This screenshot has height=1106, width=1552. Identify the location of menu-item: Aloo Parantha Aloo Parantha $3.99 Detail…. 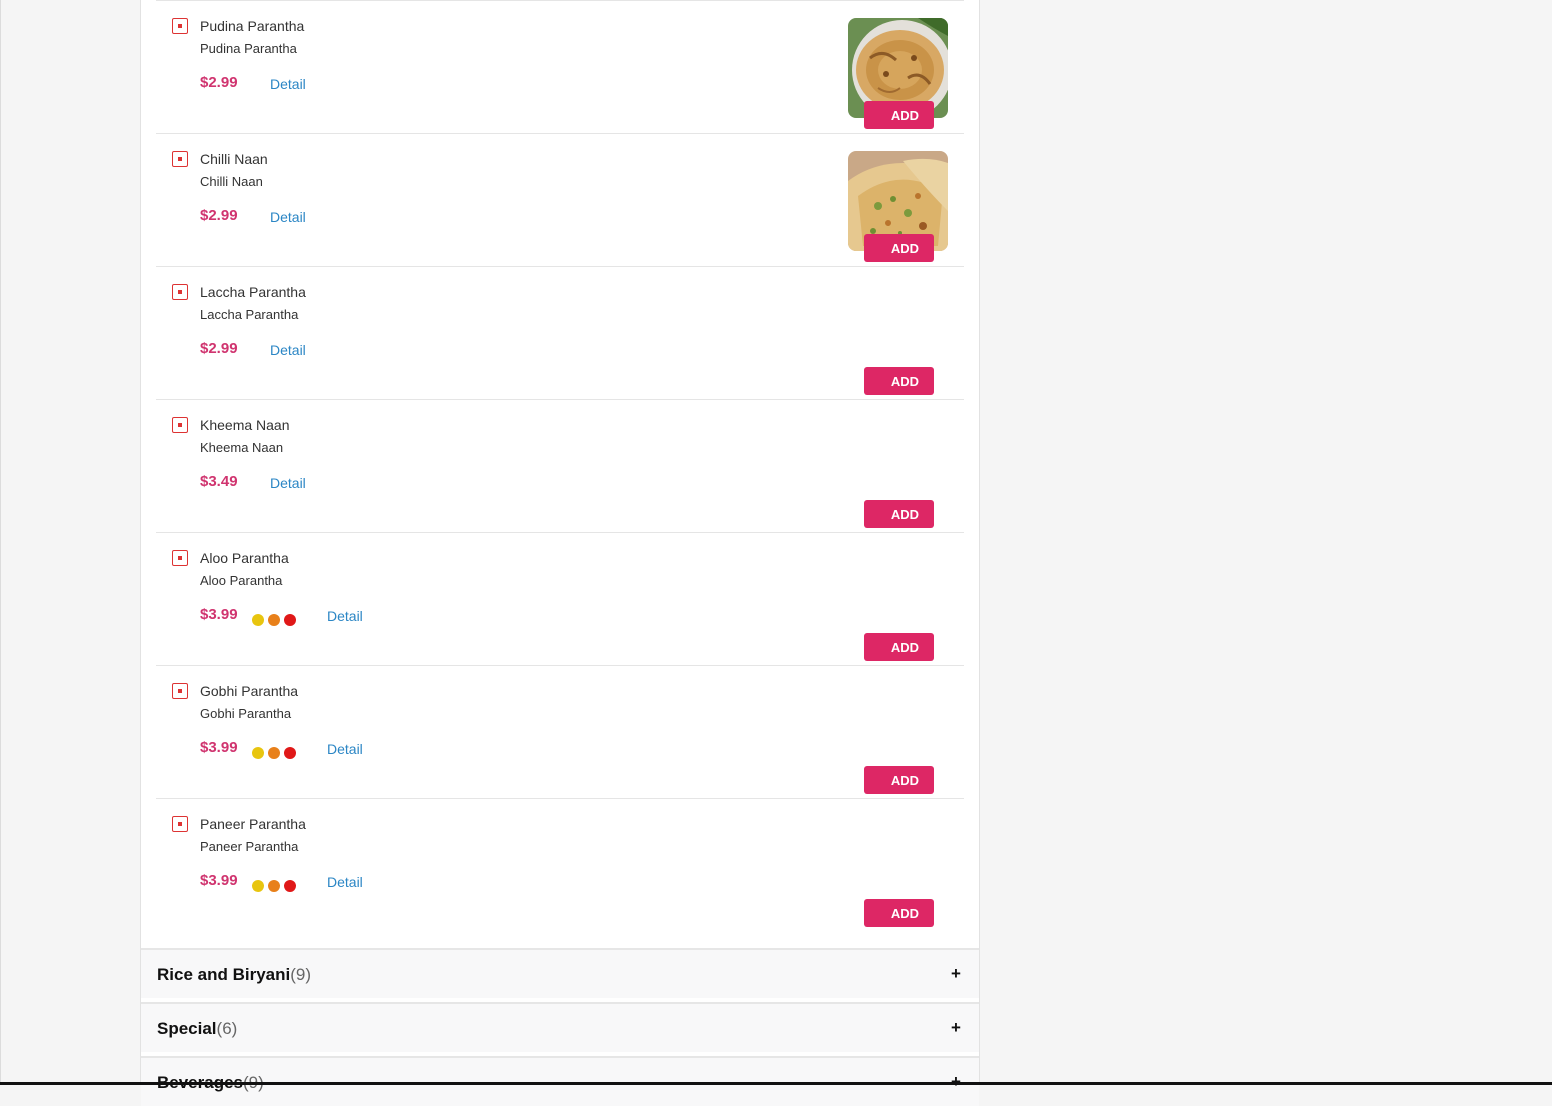
(560, 599).